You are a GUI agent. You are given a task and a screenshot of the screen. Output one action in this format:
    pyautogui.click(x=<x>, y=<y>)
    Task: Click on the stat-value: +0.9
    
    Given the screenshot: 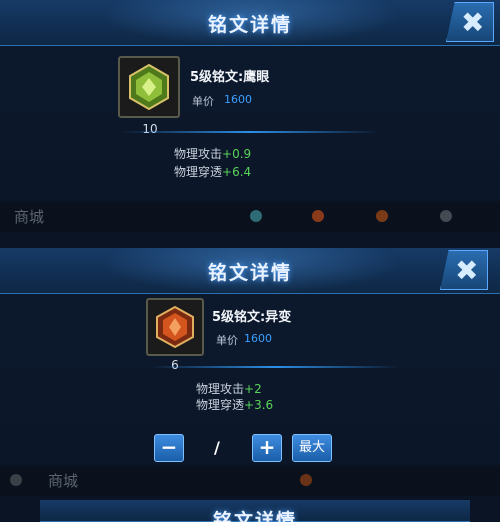 What is the action you would take?
    pyautogui.click(x=237, y=154)
    